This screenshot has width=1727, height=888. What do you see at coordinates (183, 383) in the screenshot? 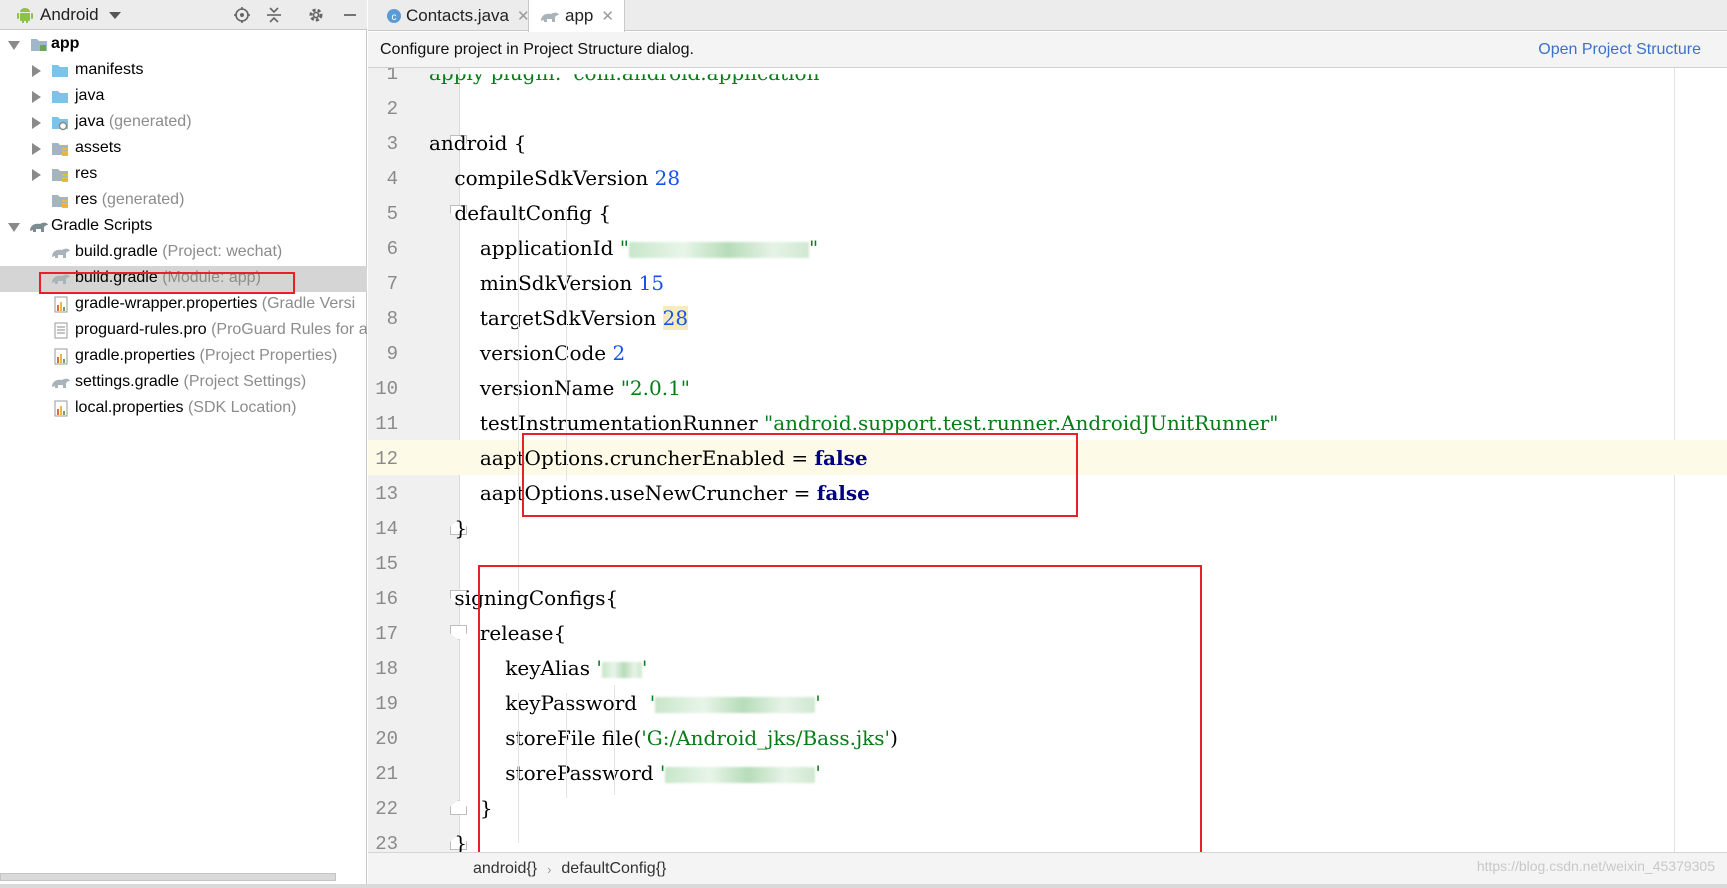
I see `tree-item-settings-gradle: settings.gradle (Project Settings)` at bounding box center [183, 383].